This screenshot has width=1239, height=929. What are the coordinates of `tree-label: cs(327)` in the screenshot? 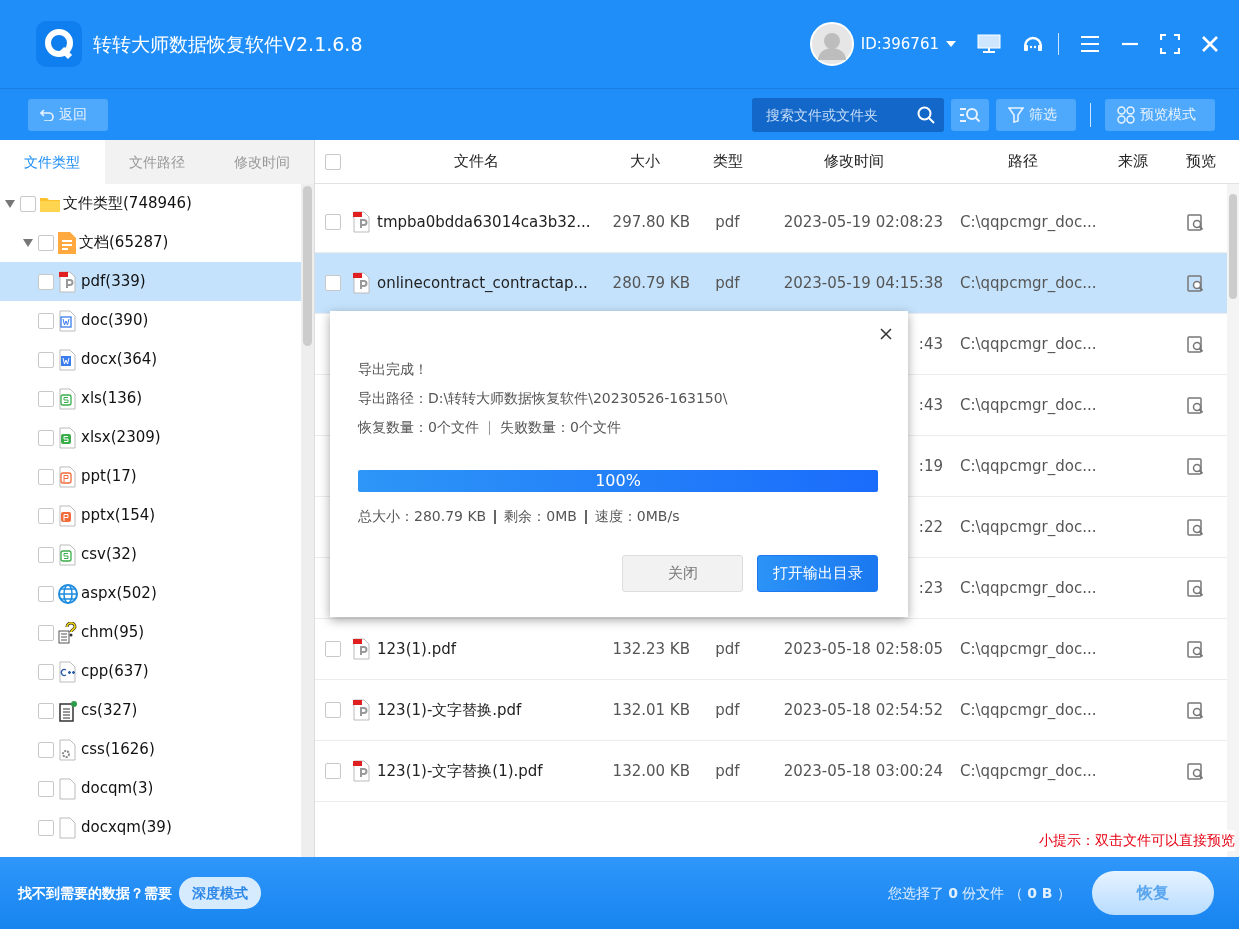 It's located at (109, 711).